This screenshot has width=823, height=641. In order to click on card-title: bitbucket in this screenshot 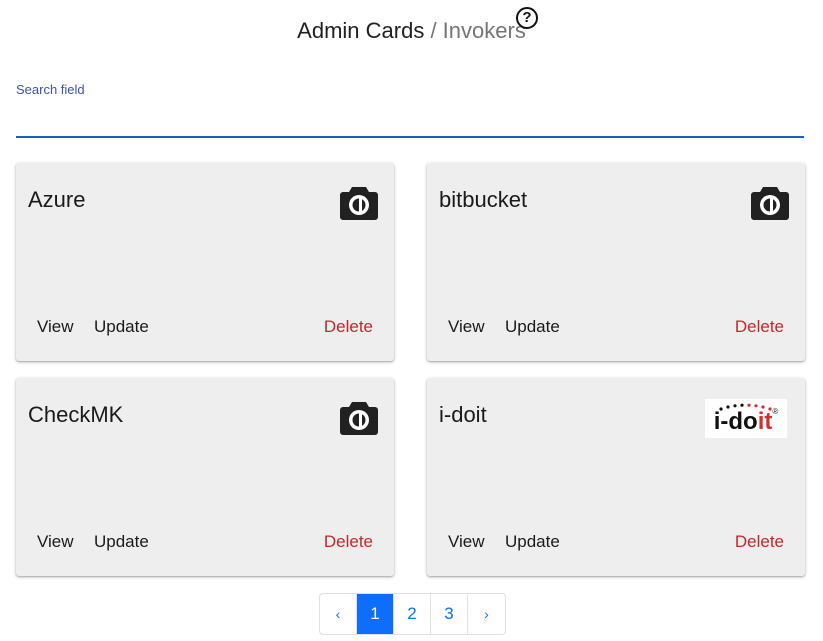, I will do `click(483, 199)`.